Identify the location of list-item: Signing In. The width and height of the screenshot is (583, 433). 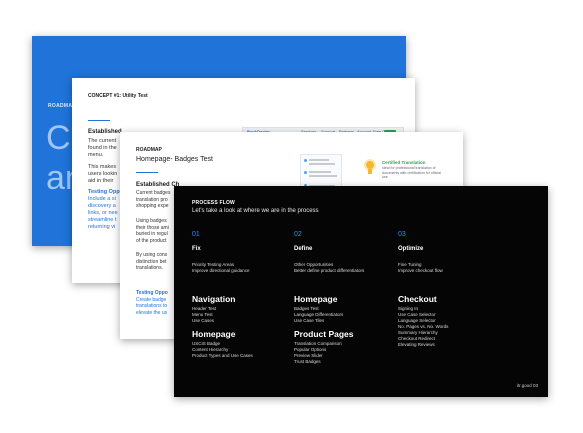
(408, 308).